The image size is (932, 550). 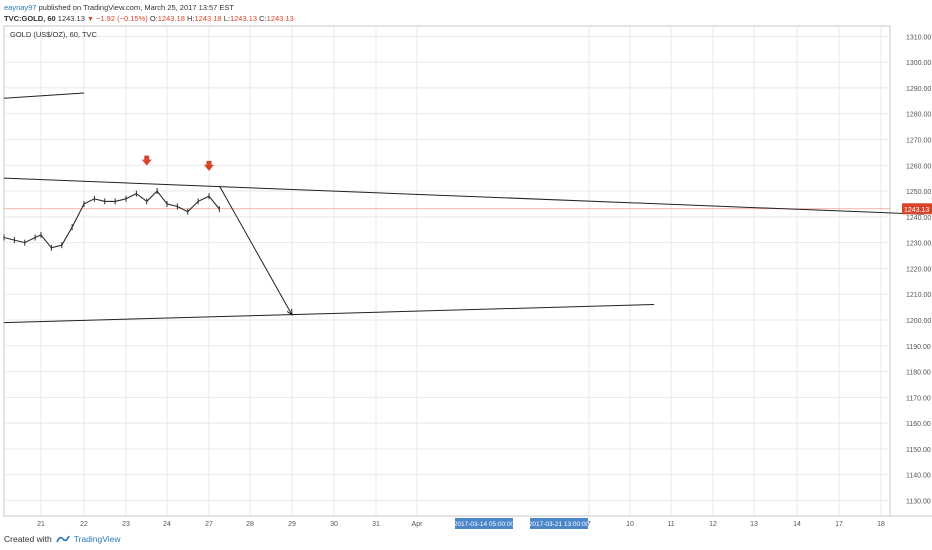 I want to click on x-tick-label: 18, so click(x=881, y=524).